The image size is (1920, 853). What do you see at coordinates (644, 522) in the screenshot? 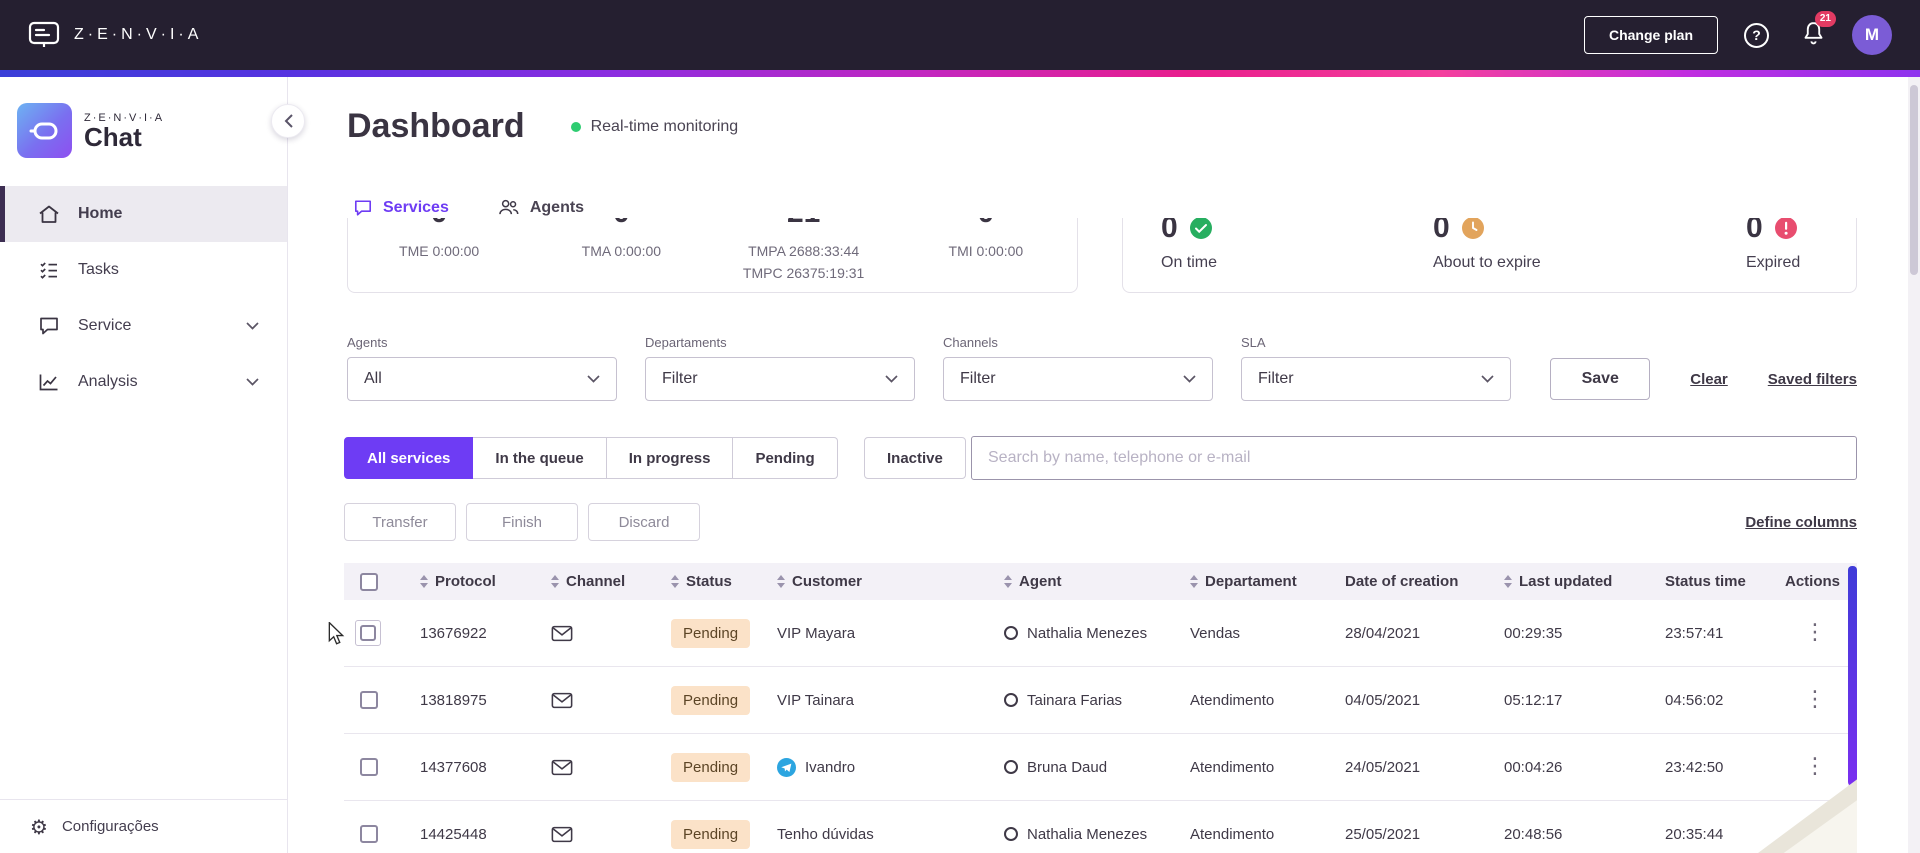
I see `discard-button: Discard` at bounding box center [644, 522].